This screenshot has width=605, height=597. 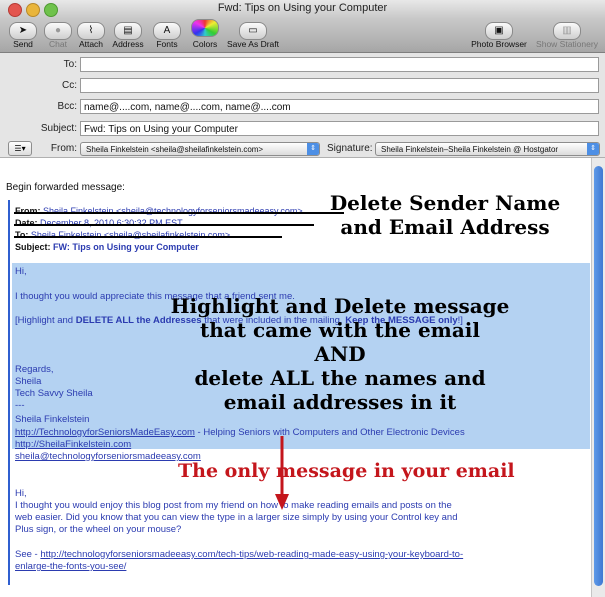 I want to click on vertical-scrollbar, so click(x=598, y=377).